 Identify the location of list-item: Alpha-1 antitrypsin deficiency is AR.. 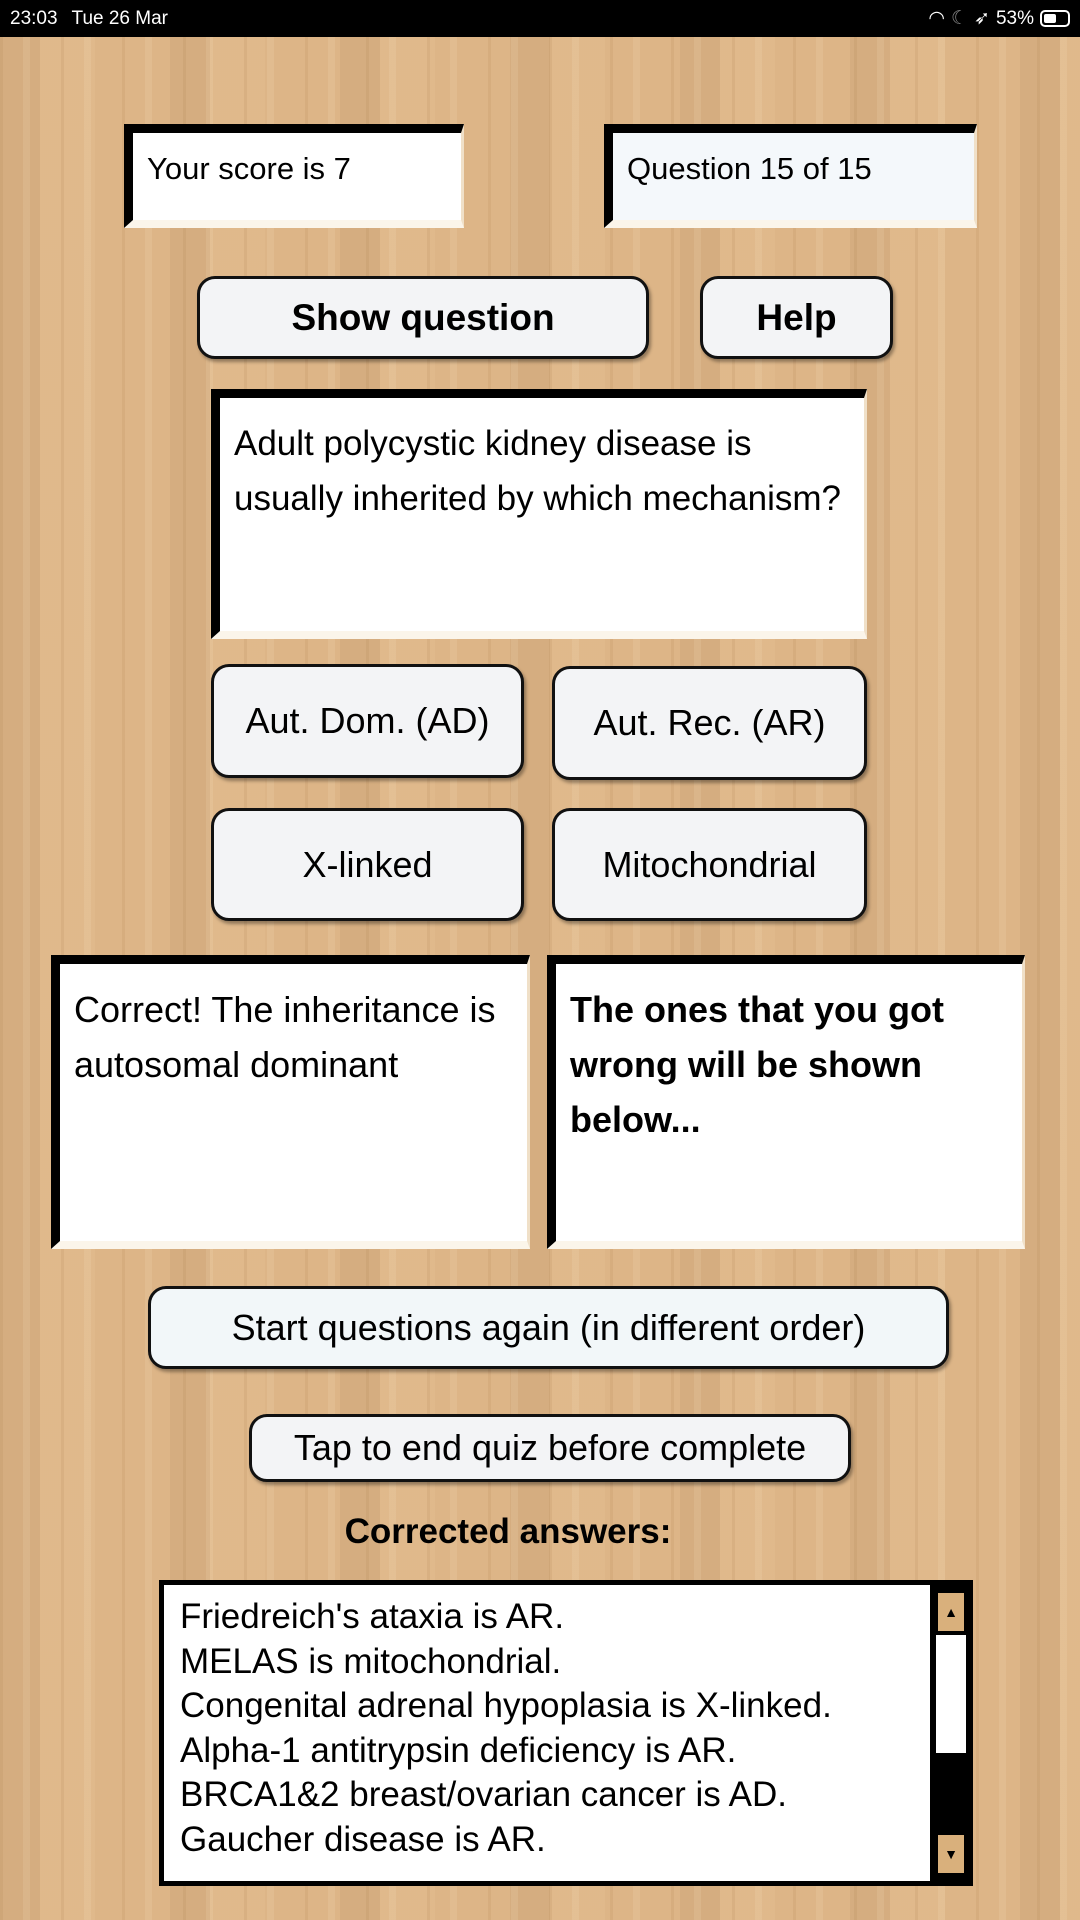
(458, 1750).